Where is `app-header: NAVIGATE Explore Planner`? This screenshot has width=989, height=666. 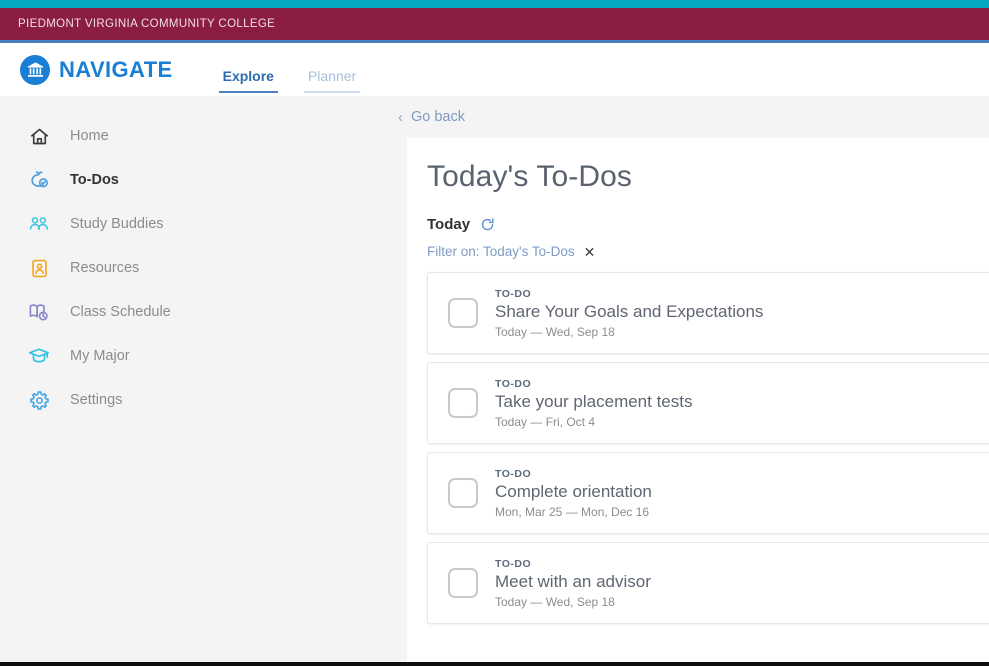 app-header: NAVIGATE Explore Planner is located at coordinates (494, 69).